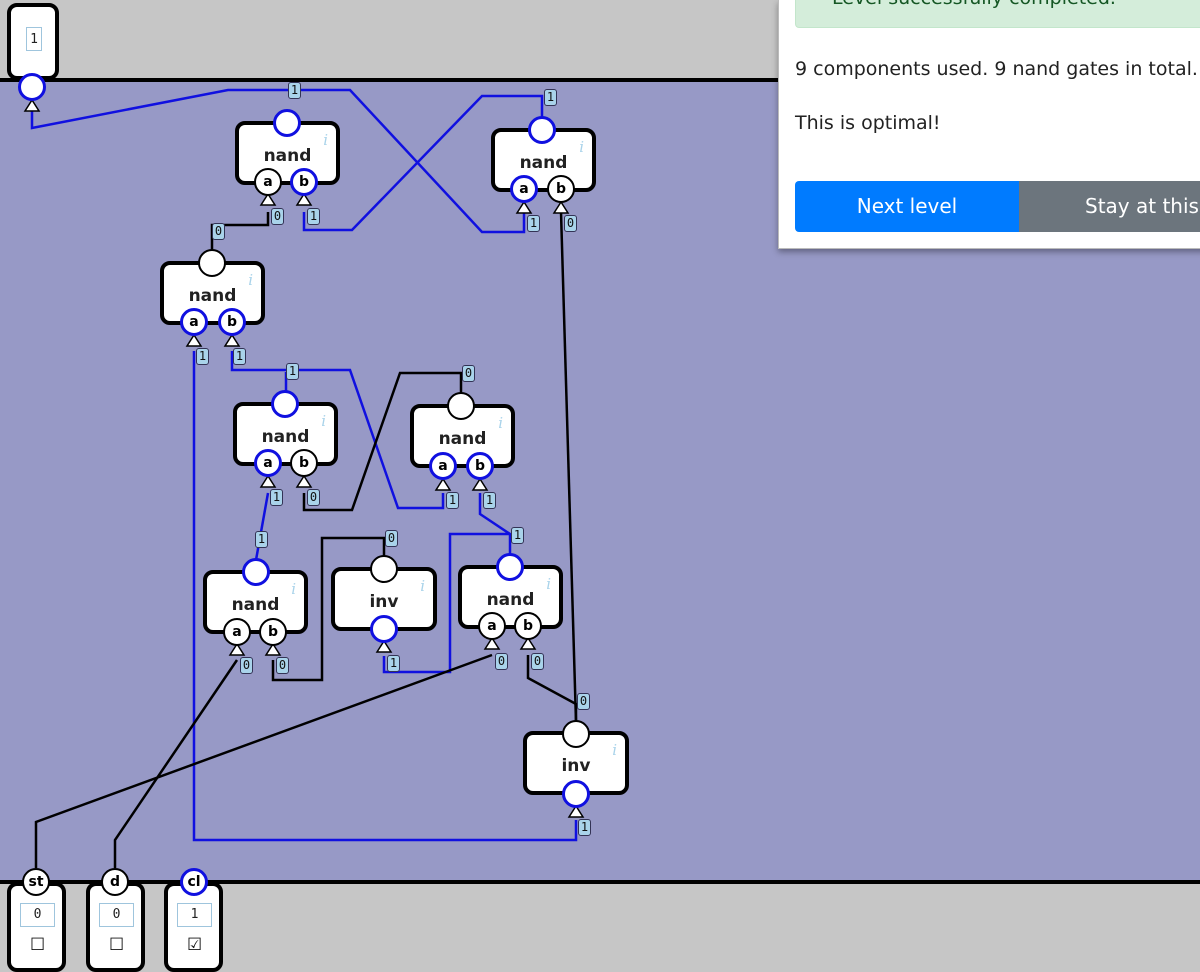 The width and height of the screenshot is (1200, 972). Describe the element at coordinates (1109, 206) in the screenshot. I see `stay-level-button: Stay at this level` at that location.